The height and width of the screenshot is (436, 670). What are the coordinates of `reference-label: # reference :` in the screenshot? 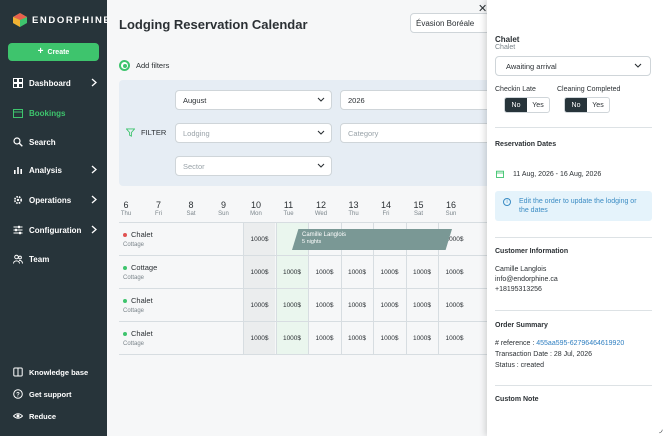 It's located at (516, 343).